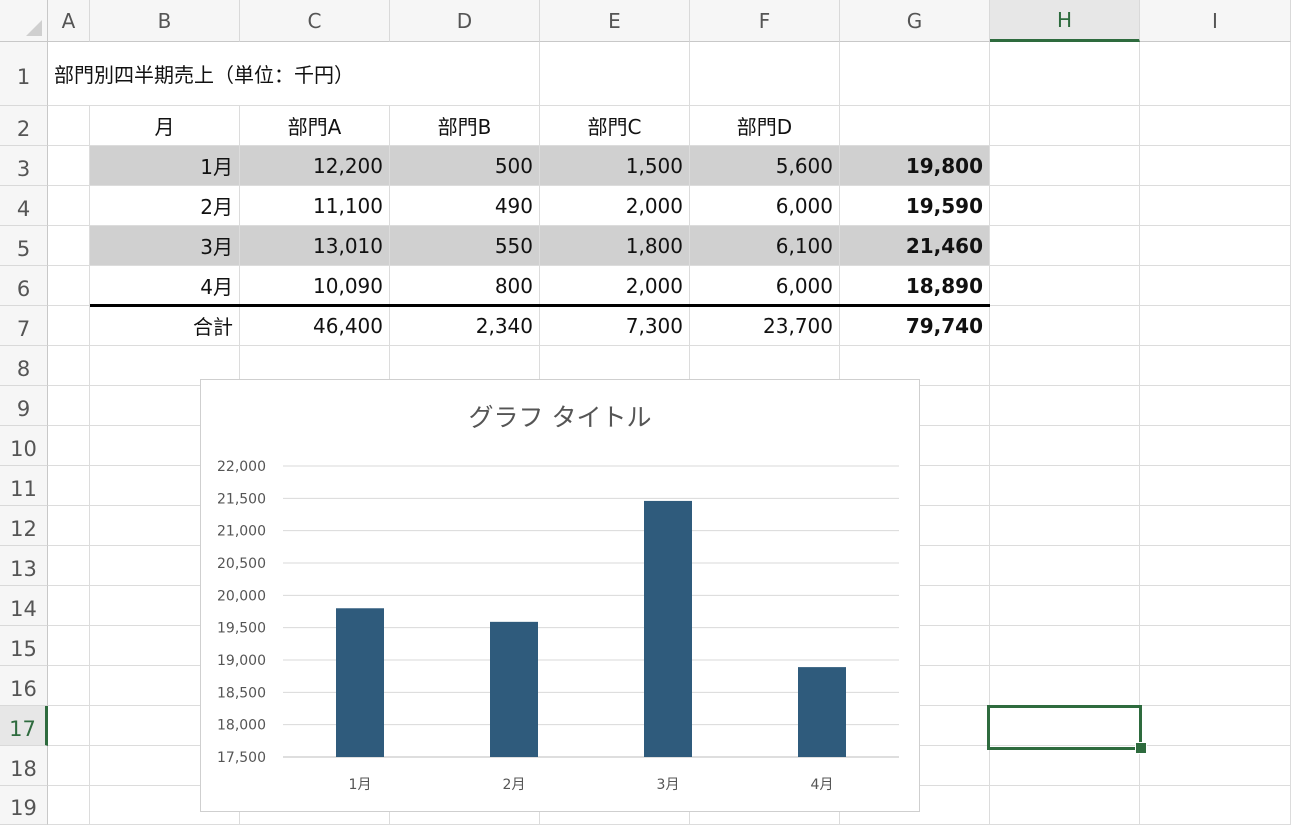  What do you see at coordinates (1065, 206) in the screenshot?
I see `cell-h4` at bounding box center [1065, 206].